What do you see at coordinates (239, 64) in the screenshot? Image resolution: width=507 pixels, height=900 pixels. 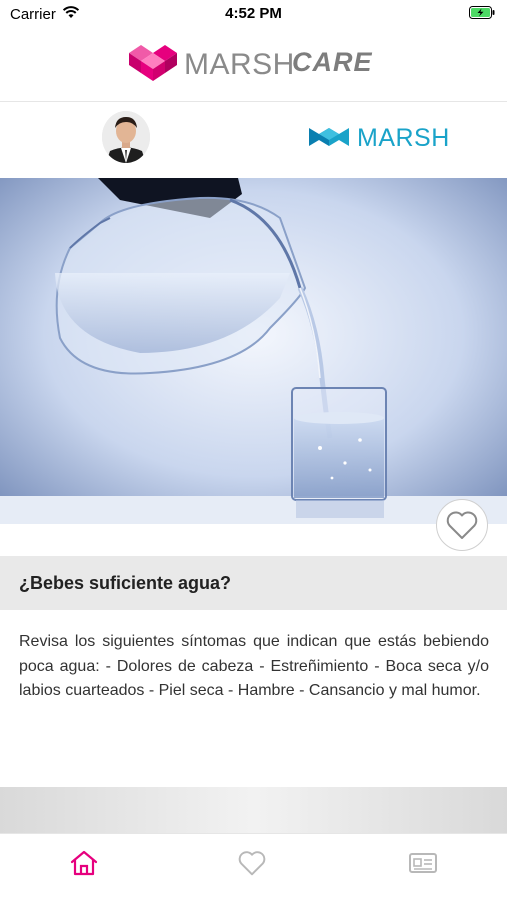 I see `brand-name: MARSH` at bounding box center [239, 64].